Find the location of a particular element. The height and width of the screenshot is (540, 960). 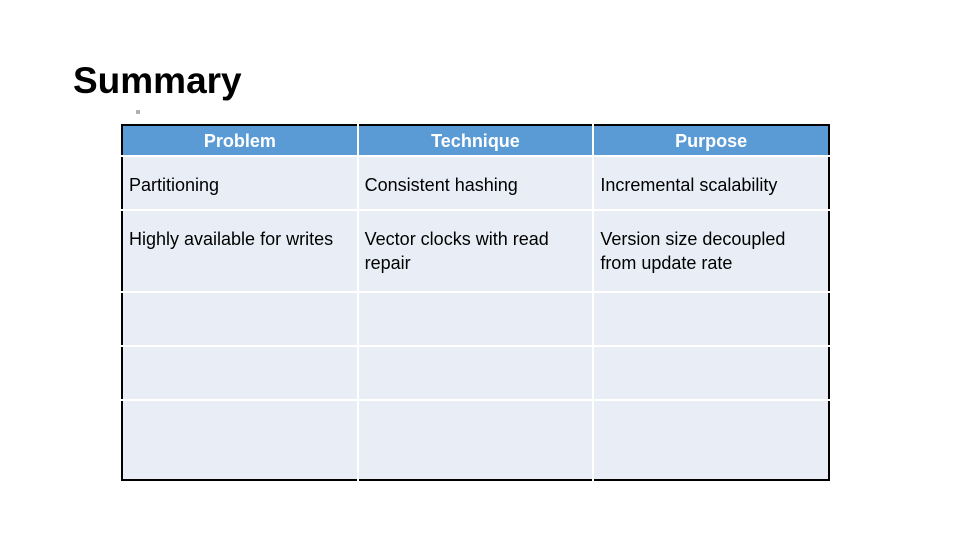

table-cell: Consistent hashing is located at coordinates (475, 183).